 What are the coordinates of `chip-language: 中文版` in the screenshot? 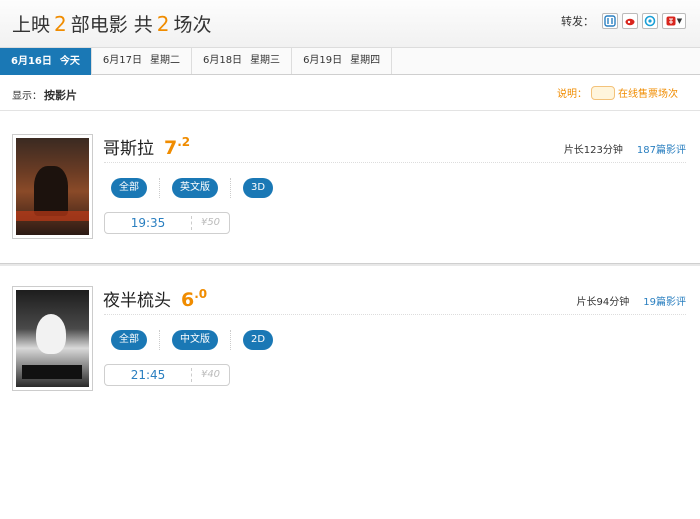 It's located at (195, 340).